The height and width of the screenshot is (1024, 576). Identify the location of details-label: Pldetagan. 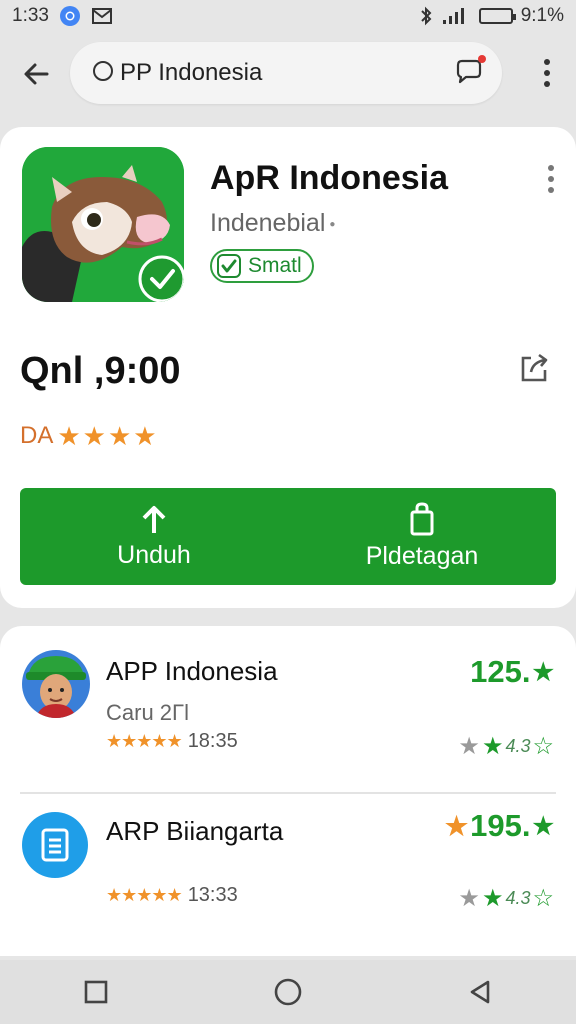
(422, 556).